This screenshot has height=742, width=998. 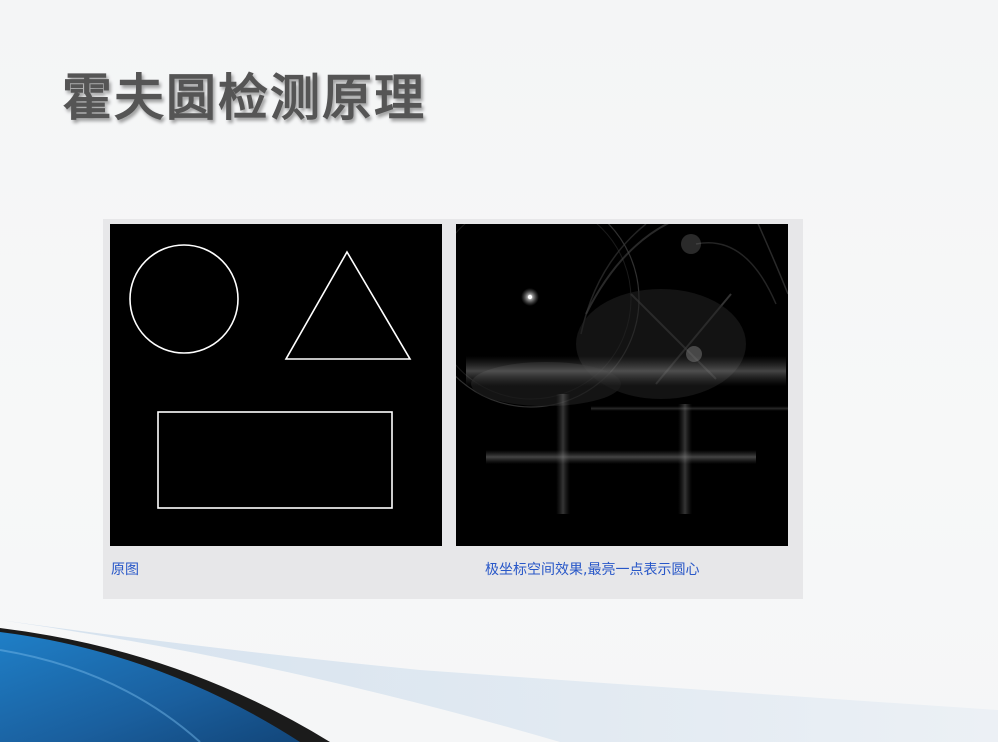 I want to click on shape-triangle, so click(x=348, y=305).